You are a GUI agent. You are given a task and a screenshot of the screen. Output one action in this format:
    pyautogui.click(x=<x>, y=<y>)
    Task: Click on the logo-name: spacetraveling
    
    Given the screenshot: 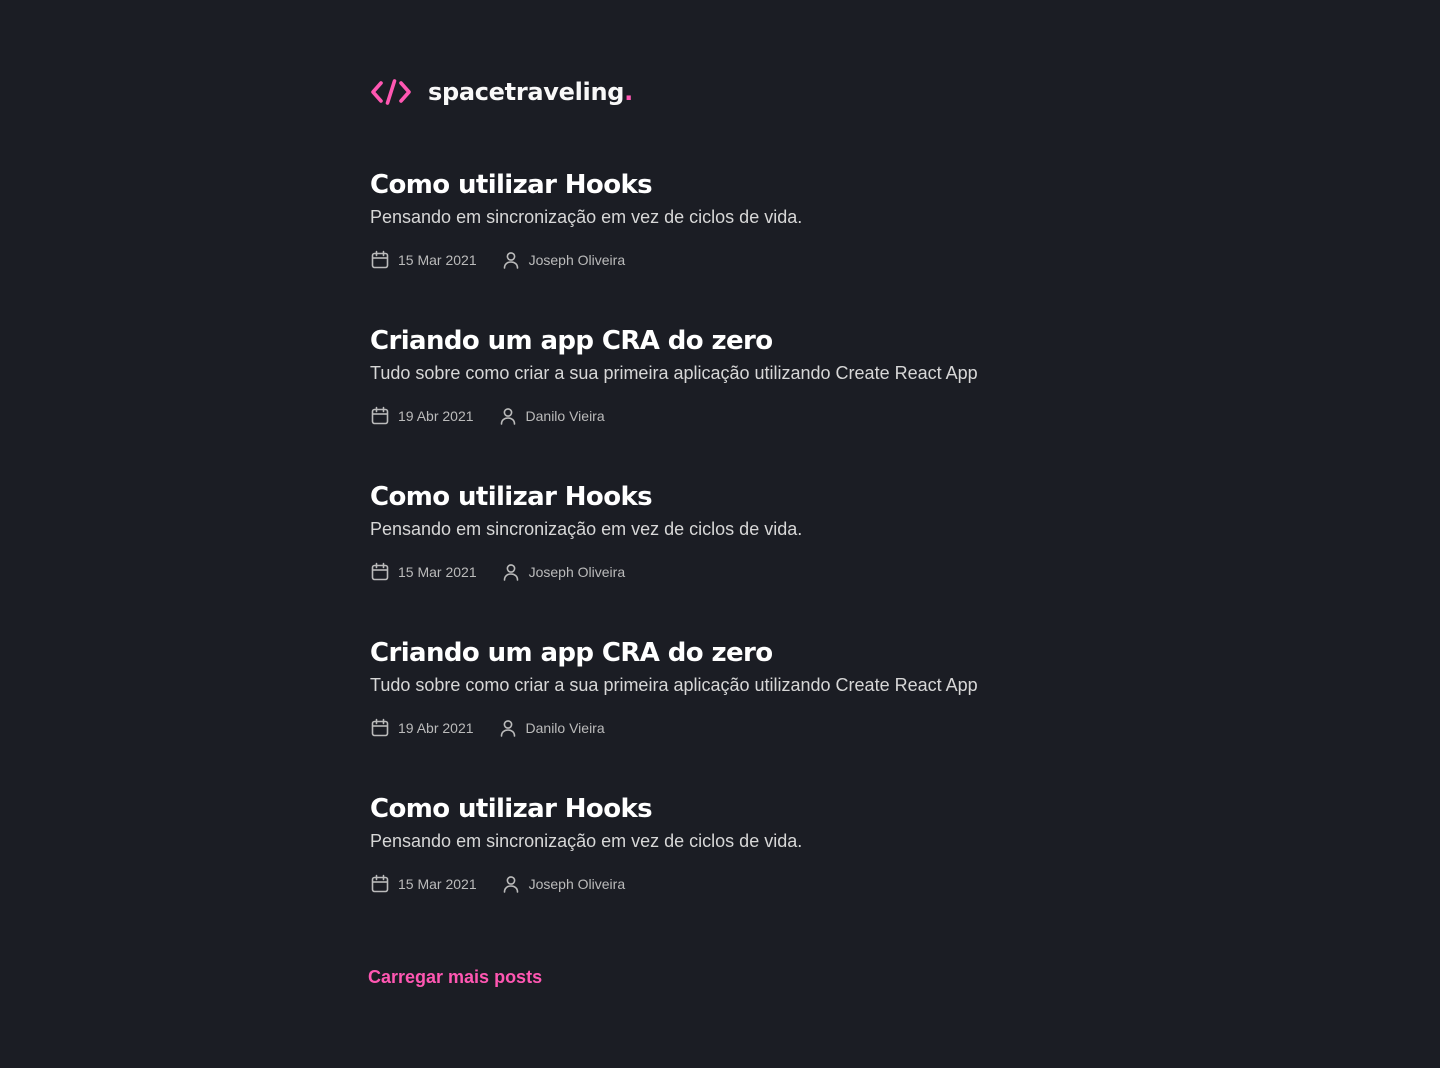 What is the action you would take?
    pyautogui.click(x=526, y=92)
    